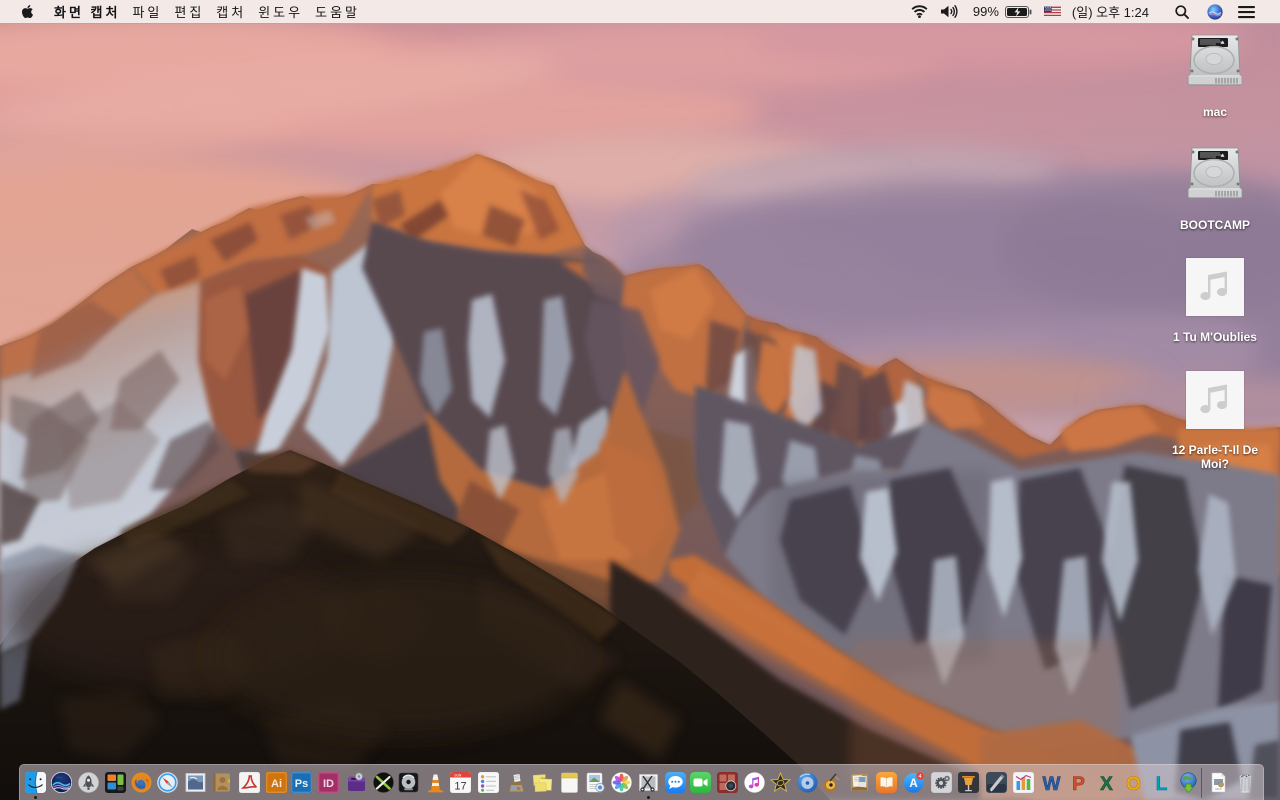 This screenshot has height=800, width=1280. What do you see at coordinates (1161, 783) in the screenshot?
I see `svg-text: L` at bounding box center [1161, 783].